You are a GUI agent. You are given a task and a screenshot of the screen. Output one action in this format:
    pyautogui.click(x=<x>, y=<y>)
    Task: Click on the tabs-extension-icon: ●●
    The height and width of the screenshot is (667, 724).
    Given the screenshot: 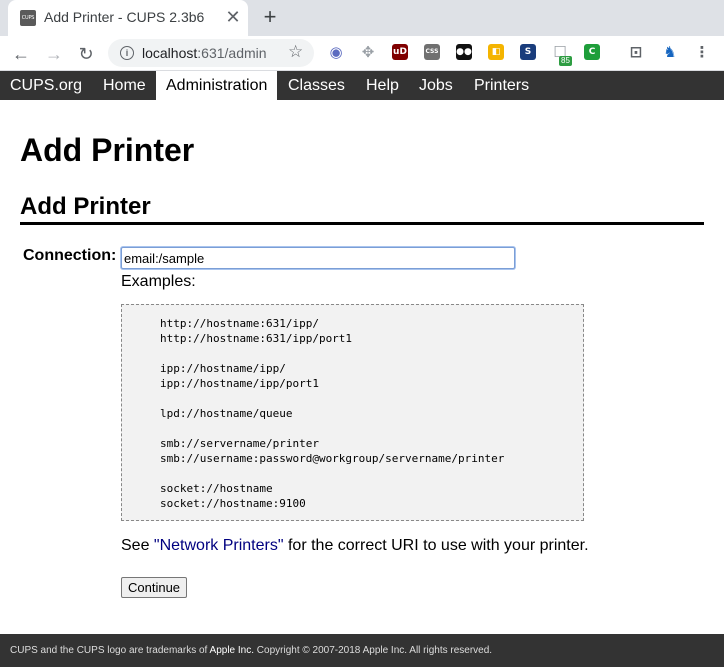 What is the action you would take?
    pyautogui.click(x=464, y=52)
    